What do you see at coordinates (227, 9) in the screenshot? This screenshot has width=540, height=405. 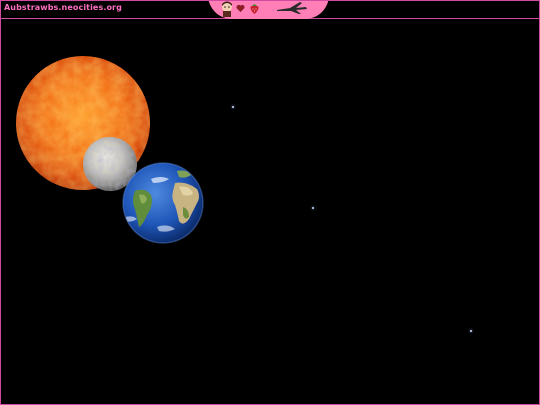 I see `character-sprite-icon` at bounding box center [227, 9].